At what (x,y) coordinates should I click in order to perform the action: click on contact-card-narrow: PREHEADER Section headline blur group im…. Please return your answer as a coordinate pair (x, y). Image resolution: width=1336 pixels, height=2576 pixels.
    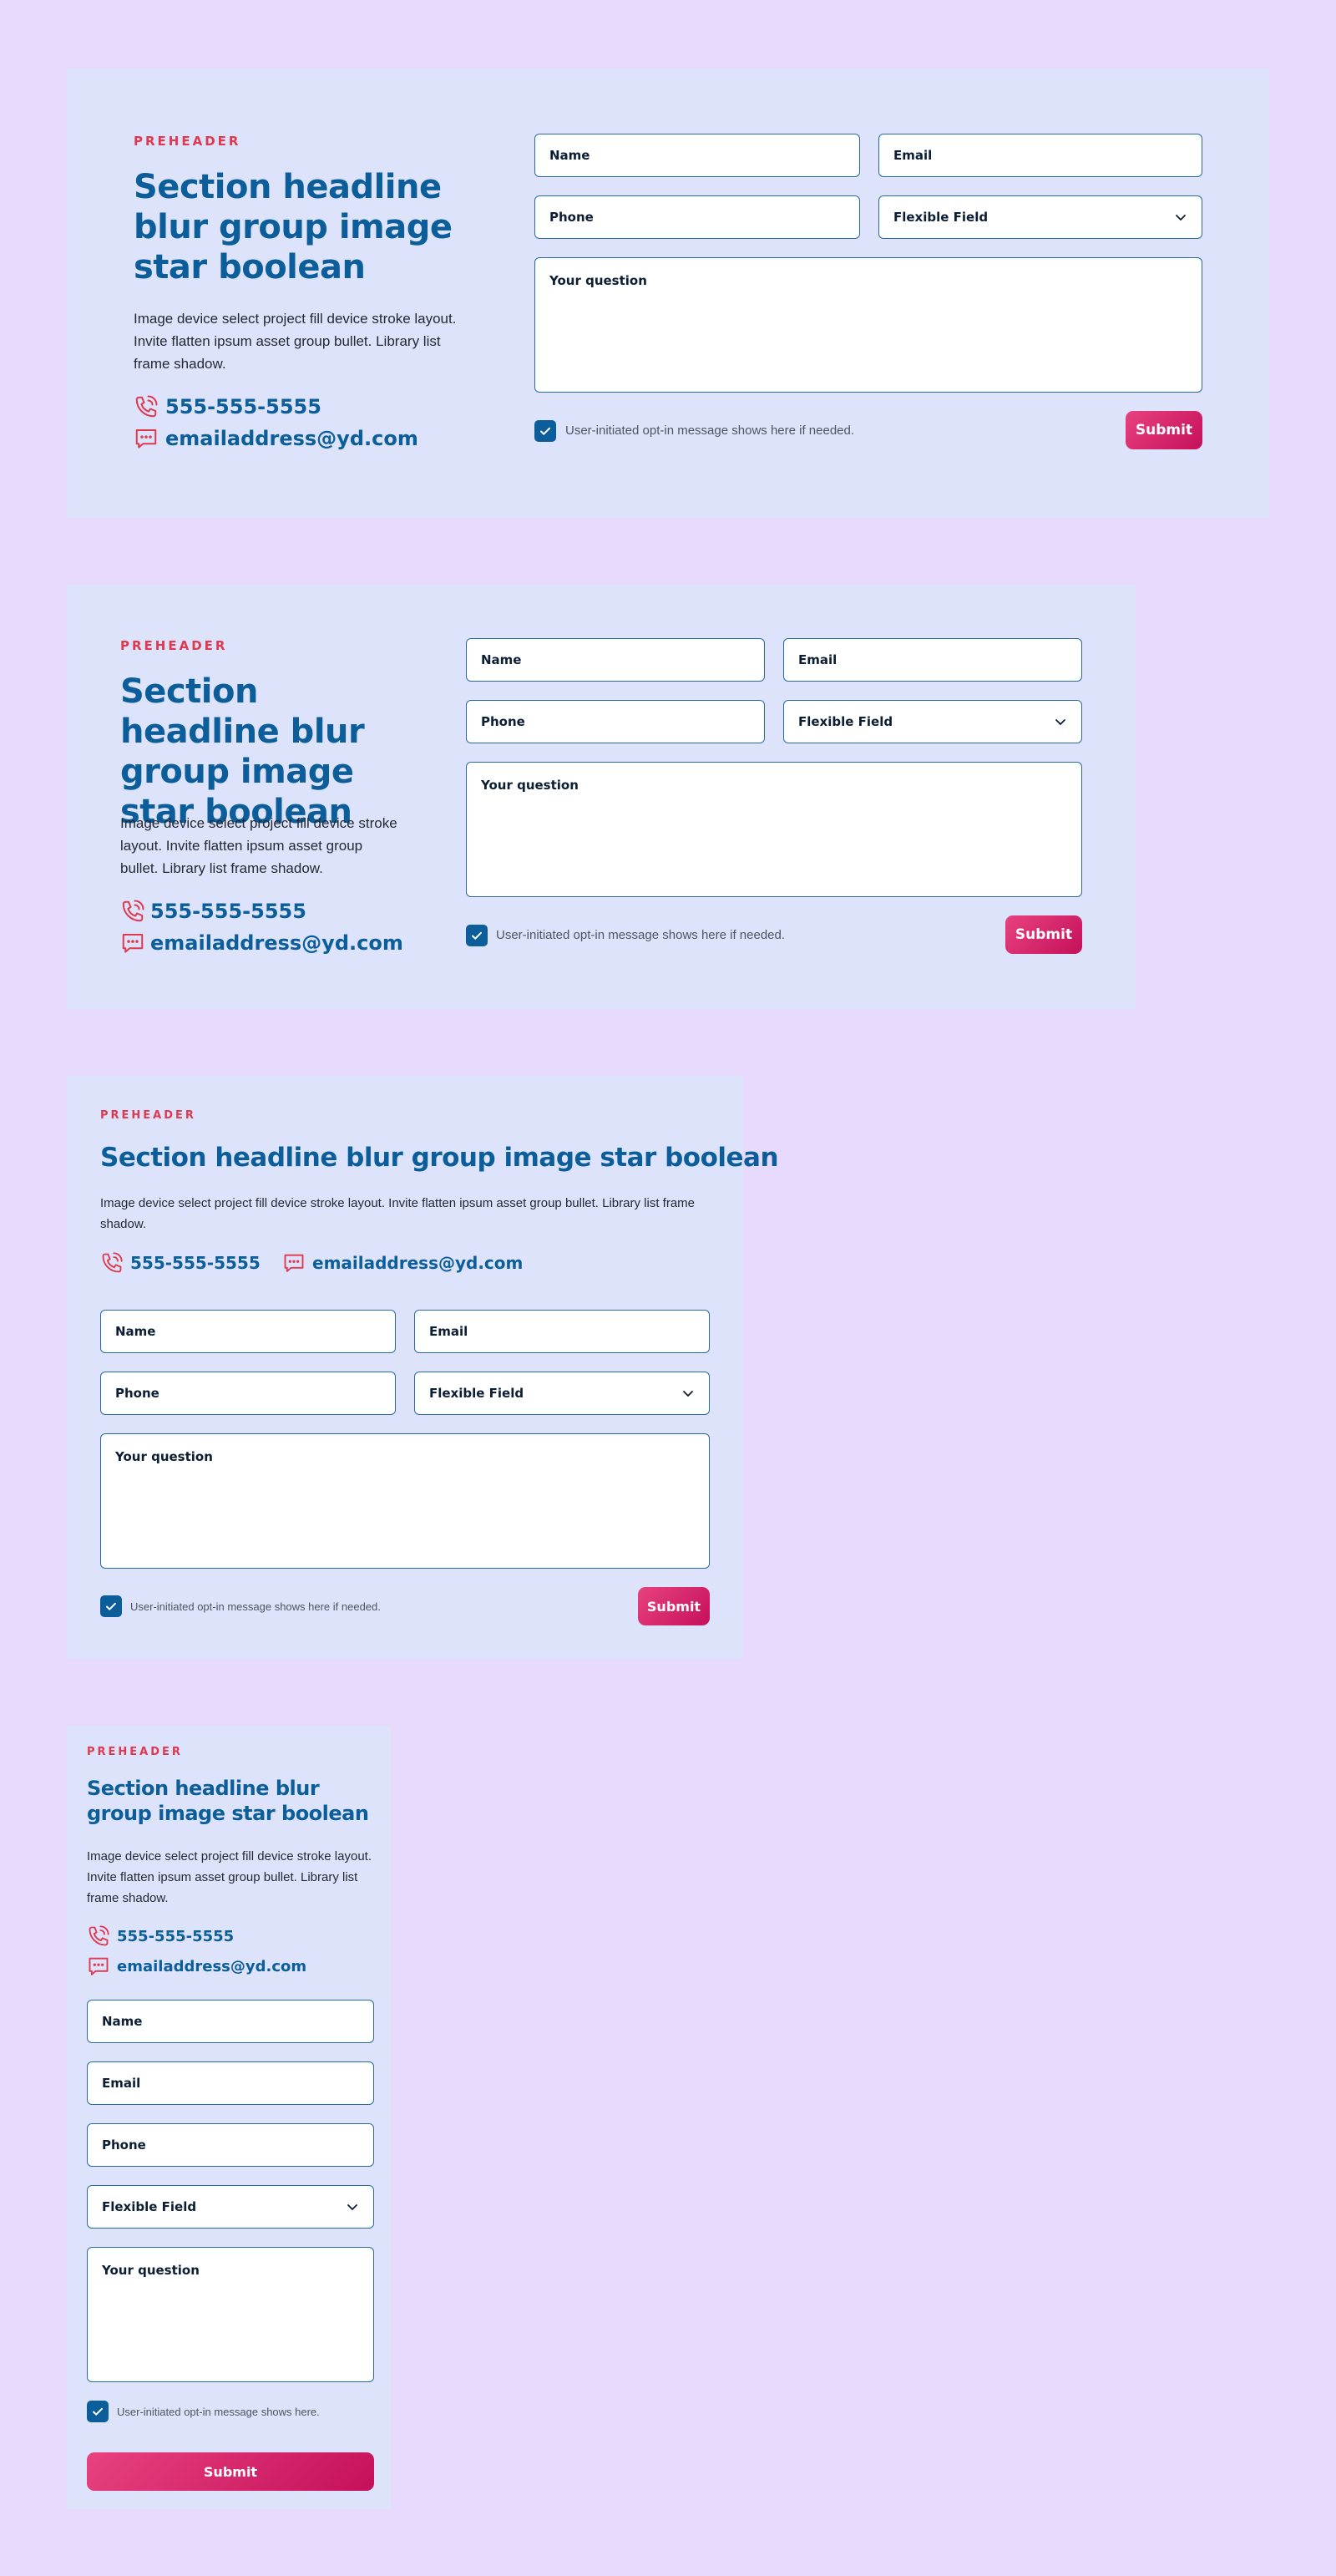
    Looking at the image, I should click on (423, 1367).